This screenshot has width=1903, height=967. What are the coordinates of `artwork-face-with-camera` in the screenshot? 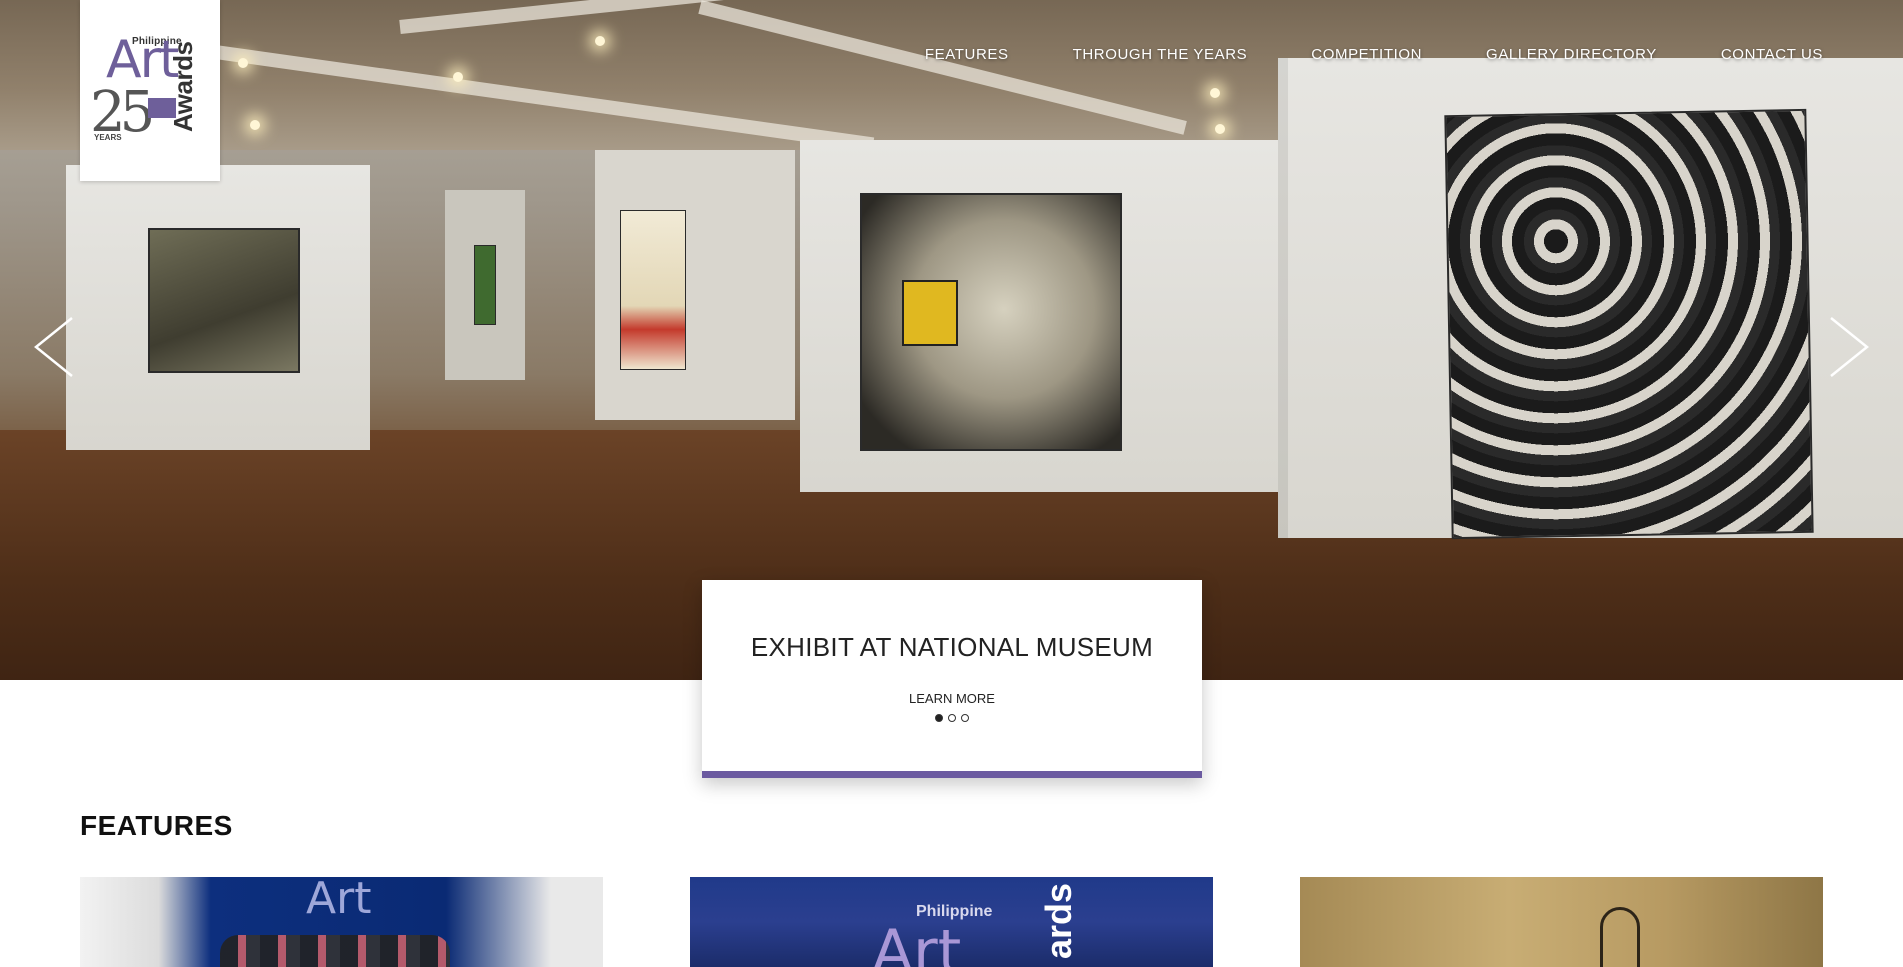 It's located at (991, 322).